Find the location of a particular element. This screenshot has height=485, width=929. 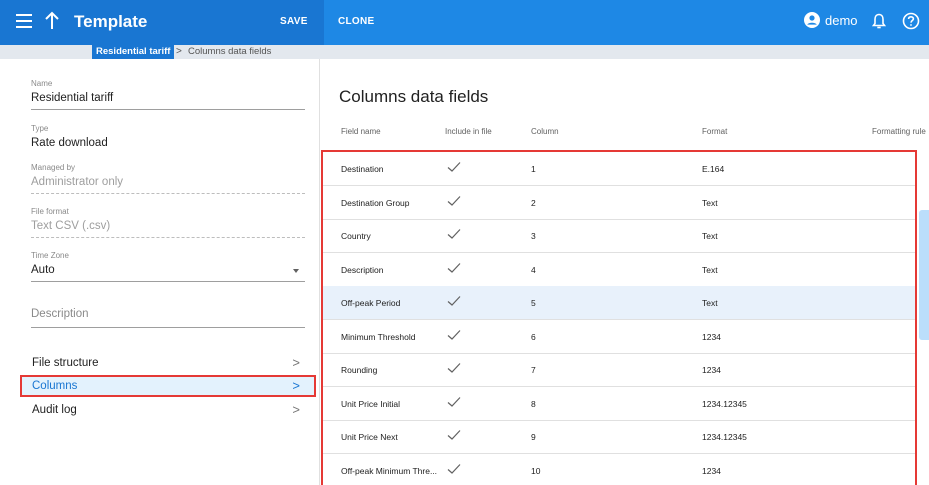

column-number-cell: 8 is located at coordinates (533, 403).